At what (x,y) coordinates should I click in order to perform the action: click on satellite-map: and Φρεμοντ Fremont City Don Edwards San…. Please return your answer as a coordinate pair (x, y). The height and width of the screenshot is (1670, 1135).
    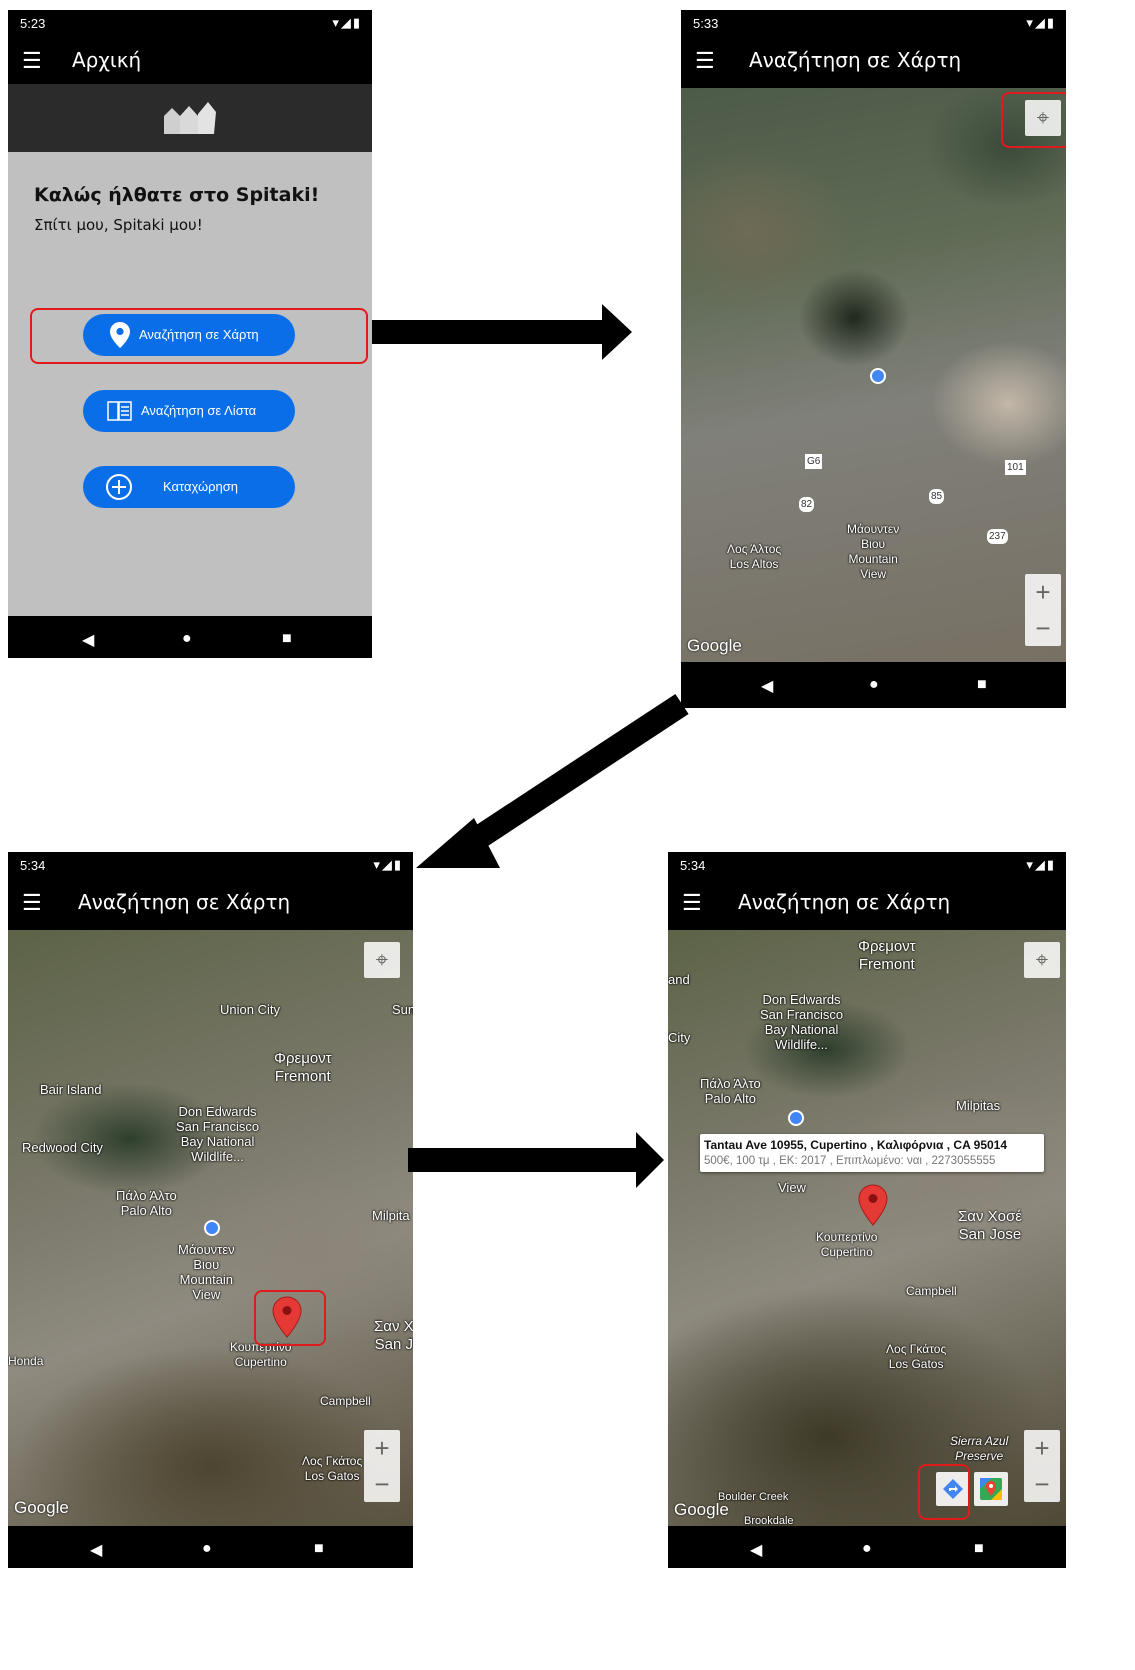
    Looking at the image, I should click on (867, 1228).